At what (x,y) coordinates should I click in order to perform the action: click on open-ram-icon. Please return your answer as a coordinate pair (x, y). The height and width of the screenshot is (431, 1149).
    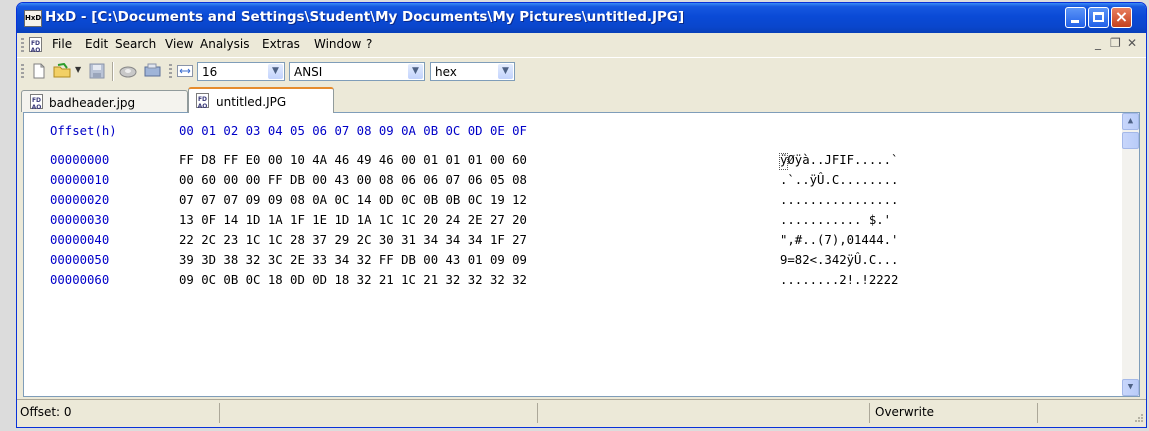
    Looking at the image, I should click on (153, 71).